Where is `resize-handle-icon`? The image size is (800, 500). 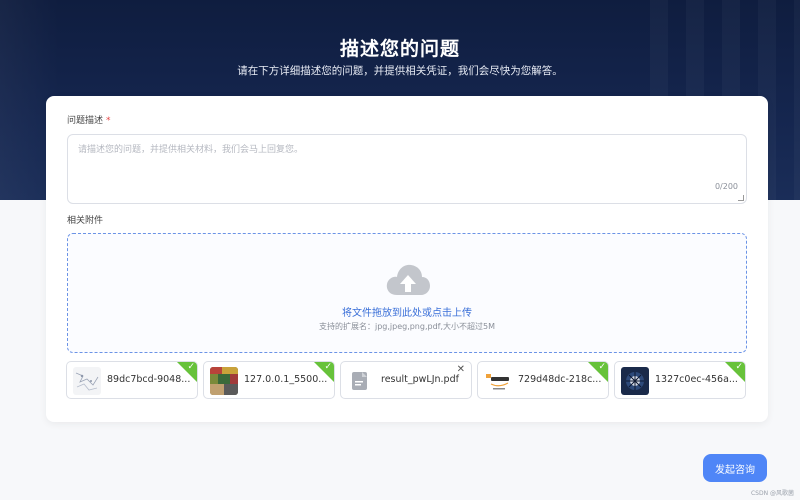 resize-handle-icon is located at coordinates (741, 198).